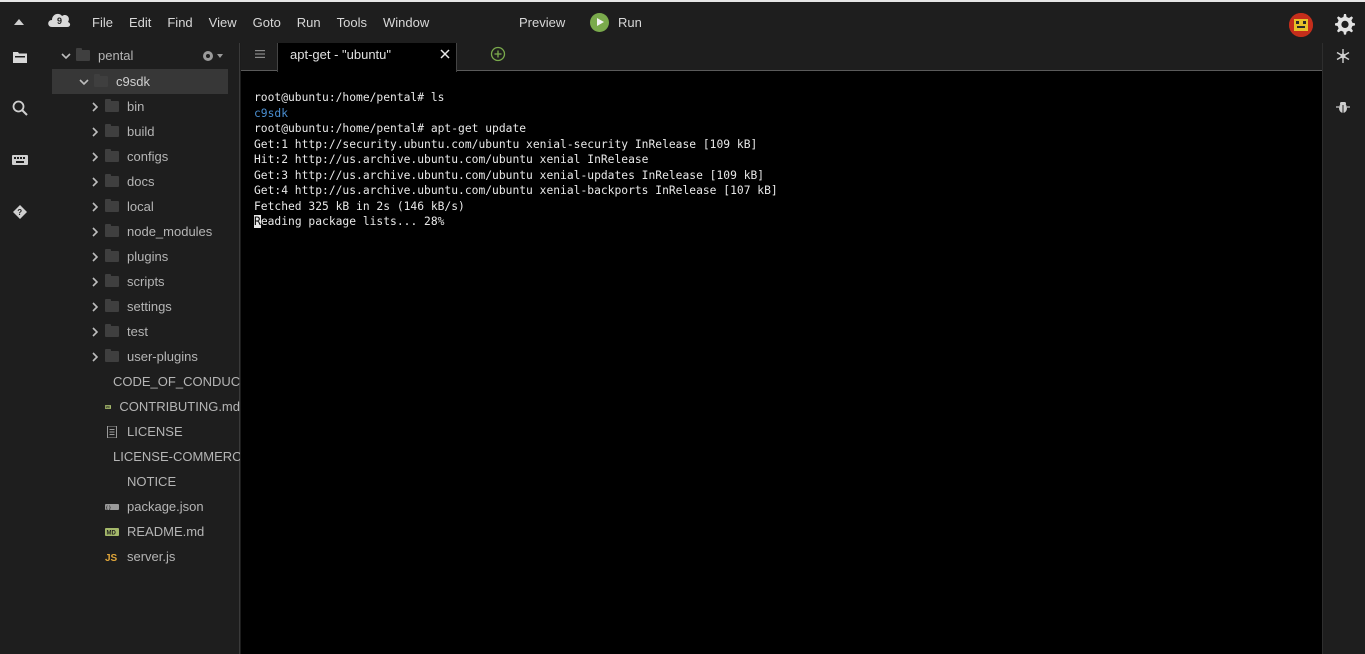 Image resolution: width=1365 pixels, height=654 pixels. I want to click on tree-file: MD CONTRIBUTING.md, so click(140, 406).